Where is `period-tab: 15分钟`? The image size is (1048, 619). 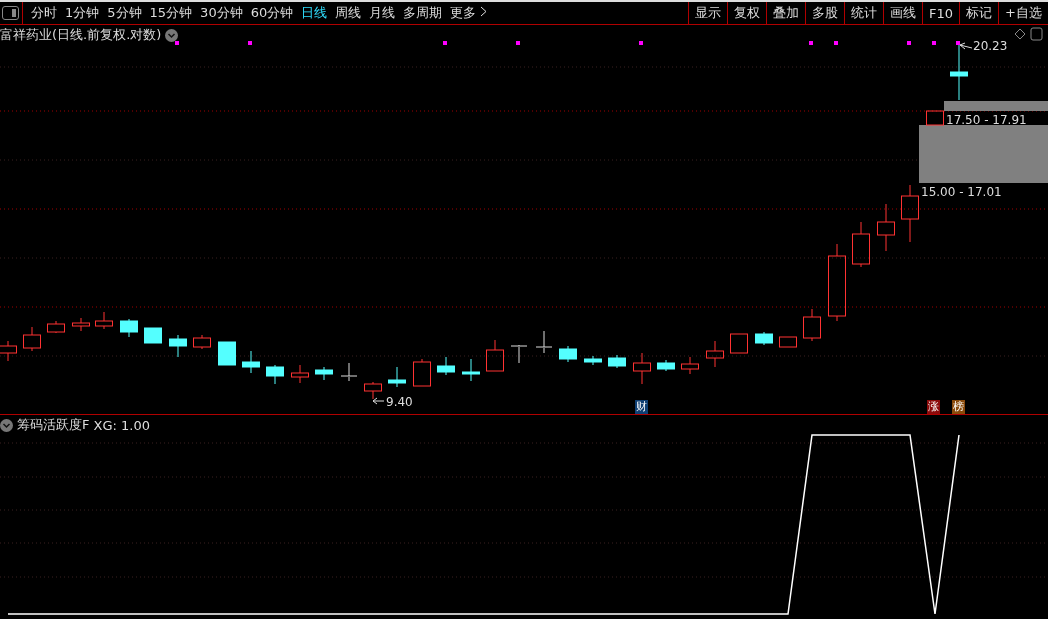 period-tab: 15分钟 is located at coordinates (171, 13).